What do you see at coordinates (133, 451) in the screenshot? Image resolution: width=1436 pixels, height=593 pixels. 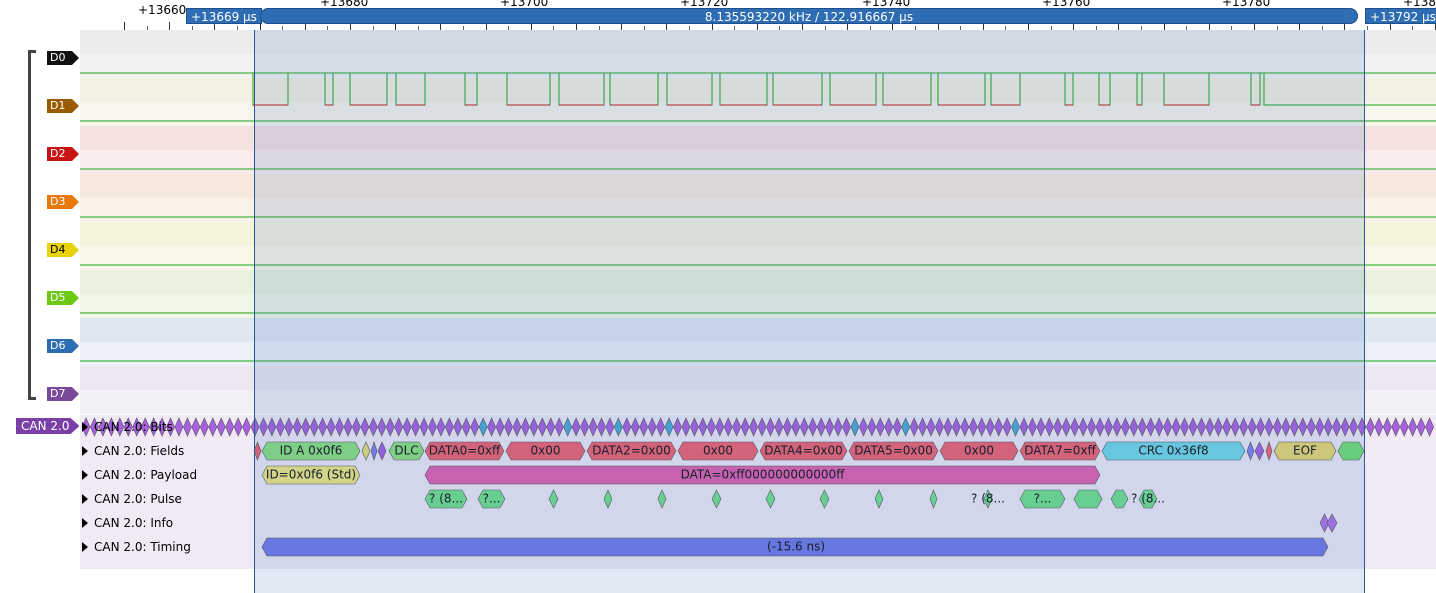 I see `decoder-row-1: CAN 2.0: Fields` at bounding box center [133, 451].